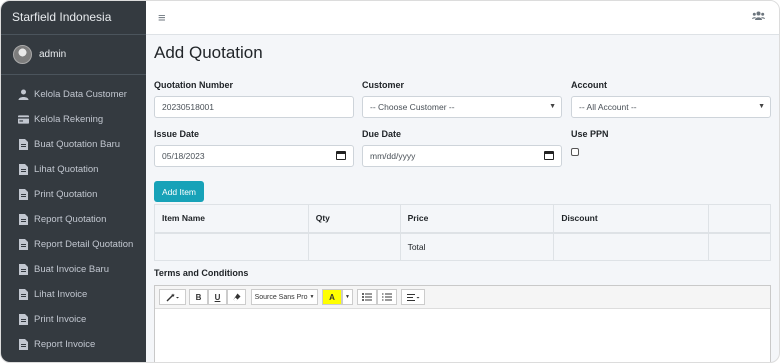  I want to click on underline-button: U, so click(217, 297).